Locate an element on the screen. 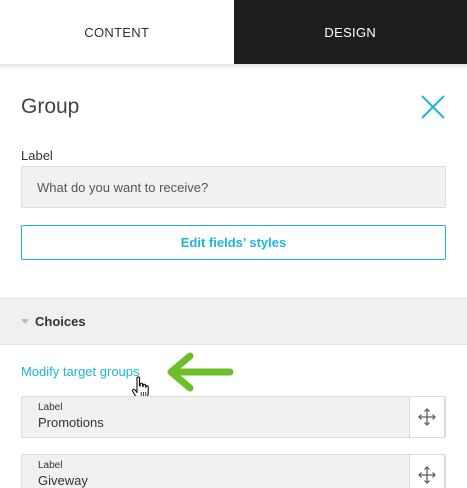  tab-bar: CONTENT DESIGN is located at coordinates (233, 32).